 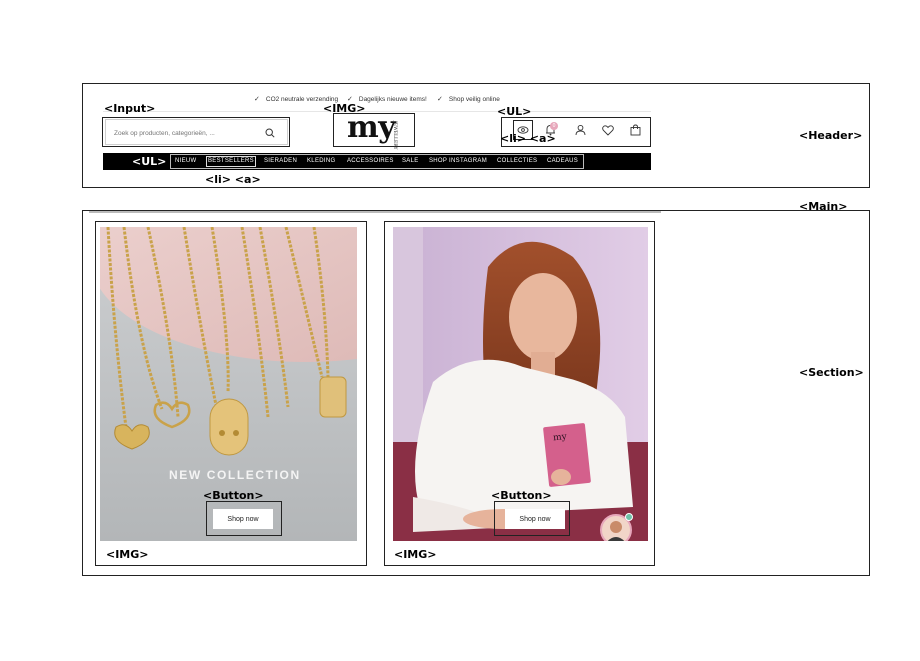 I want to click on search-field, so click(x=196, y=132).